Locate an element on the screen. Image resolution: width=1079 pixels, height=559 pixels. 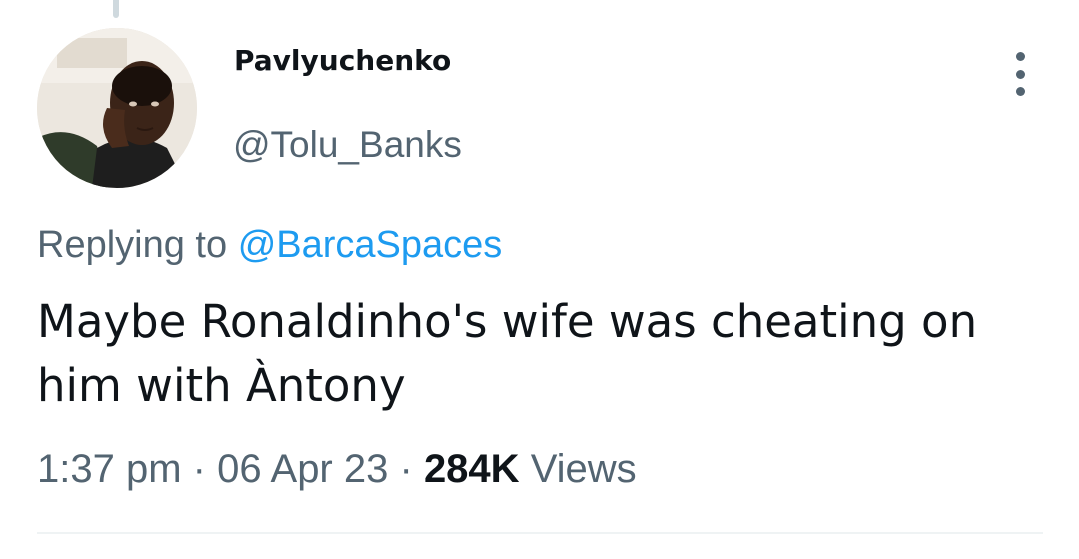
author-display-name: Pavlyuchenko is located at coordinates (342, 60).